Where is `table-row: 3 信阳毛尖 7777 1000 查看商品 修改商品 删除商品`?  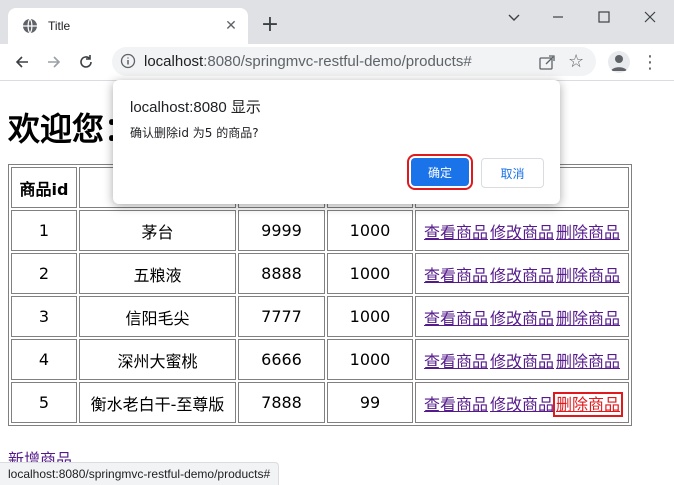
table-row: 3 信阳毛尖 7777 1000 查看商品 修改商品 删除商品 is located at coordinates (320, 316).